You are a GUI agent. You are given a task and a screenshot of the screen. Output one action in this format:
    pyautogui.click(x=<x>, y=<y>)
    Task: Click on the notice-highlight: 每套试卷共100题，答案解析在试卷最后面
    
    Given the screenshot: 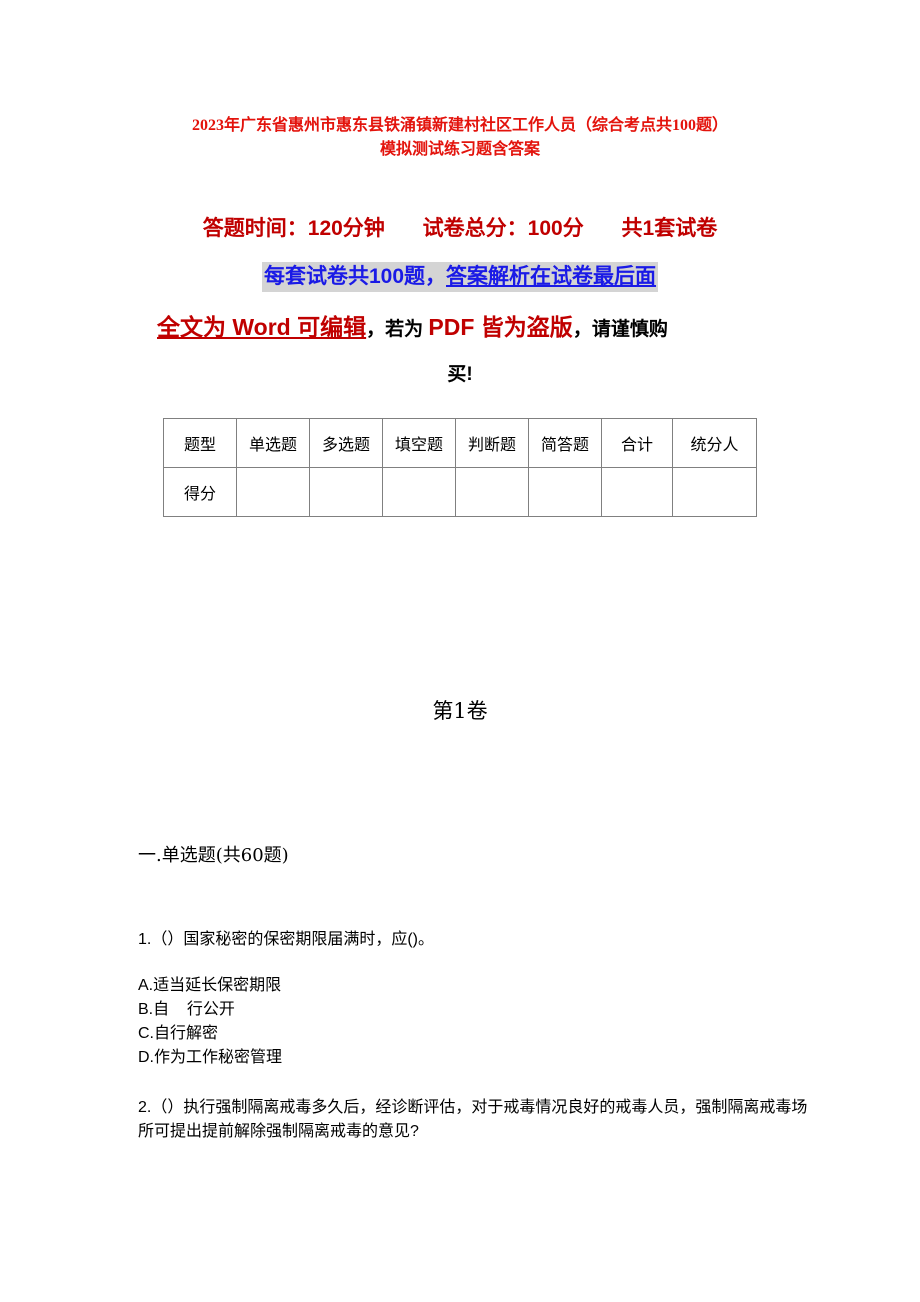 What is the action you would take?
    pyautogui.click(x=460, y=277)
    